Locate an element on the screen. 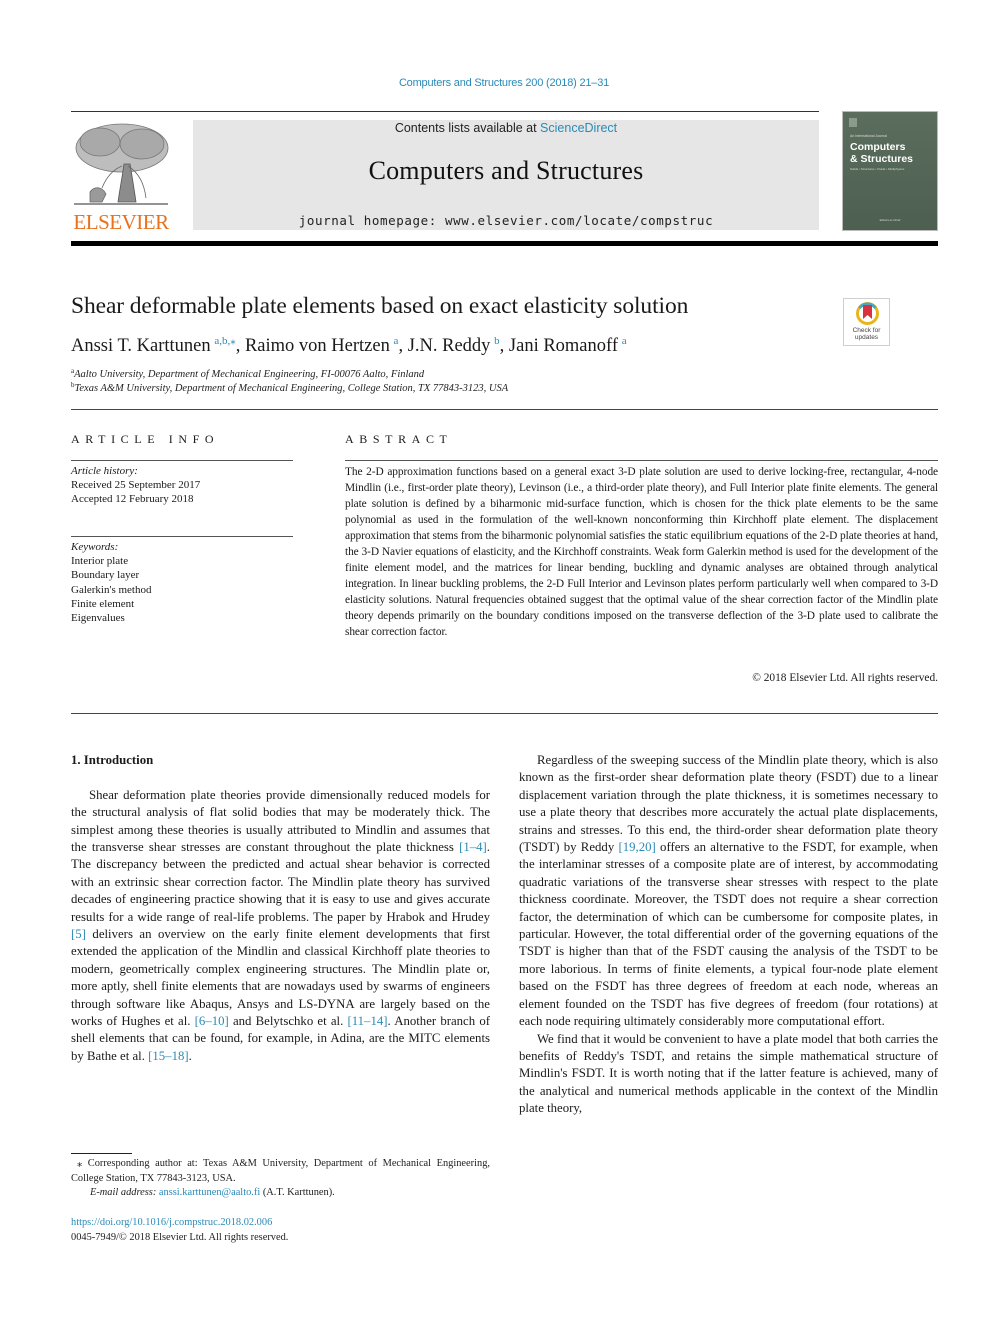 This screenshot has height=1323, width=992. keyword: Interior plate is located at coordinates (100, 561).